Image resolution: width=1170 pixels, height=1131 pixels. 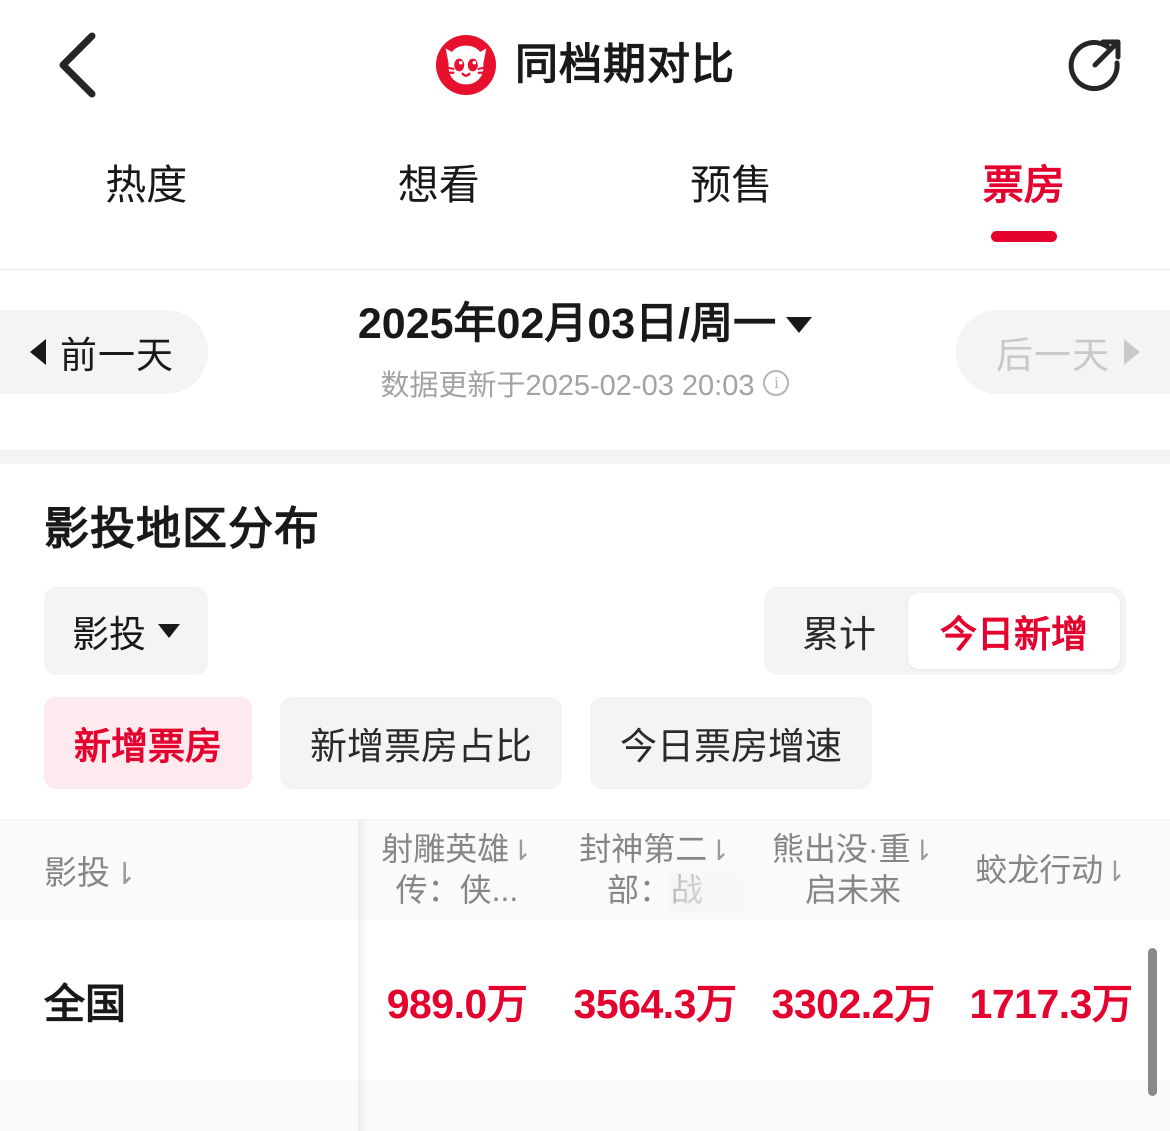 I want to click on dimension-dropdown: 影投, so click(x=126, y=631).